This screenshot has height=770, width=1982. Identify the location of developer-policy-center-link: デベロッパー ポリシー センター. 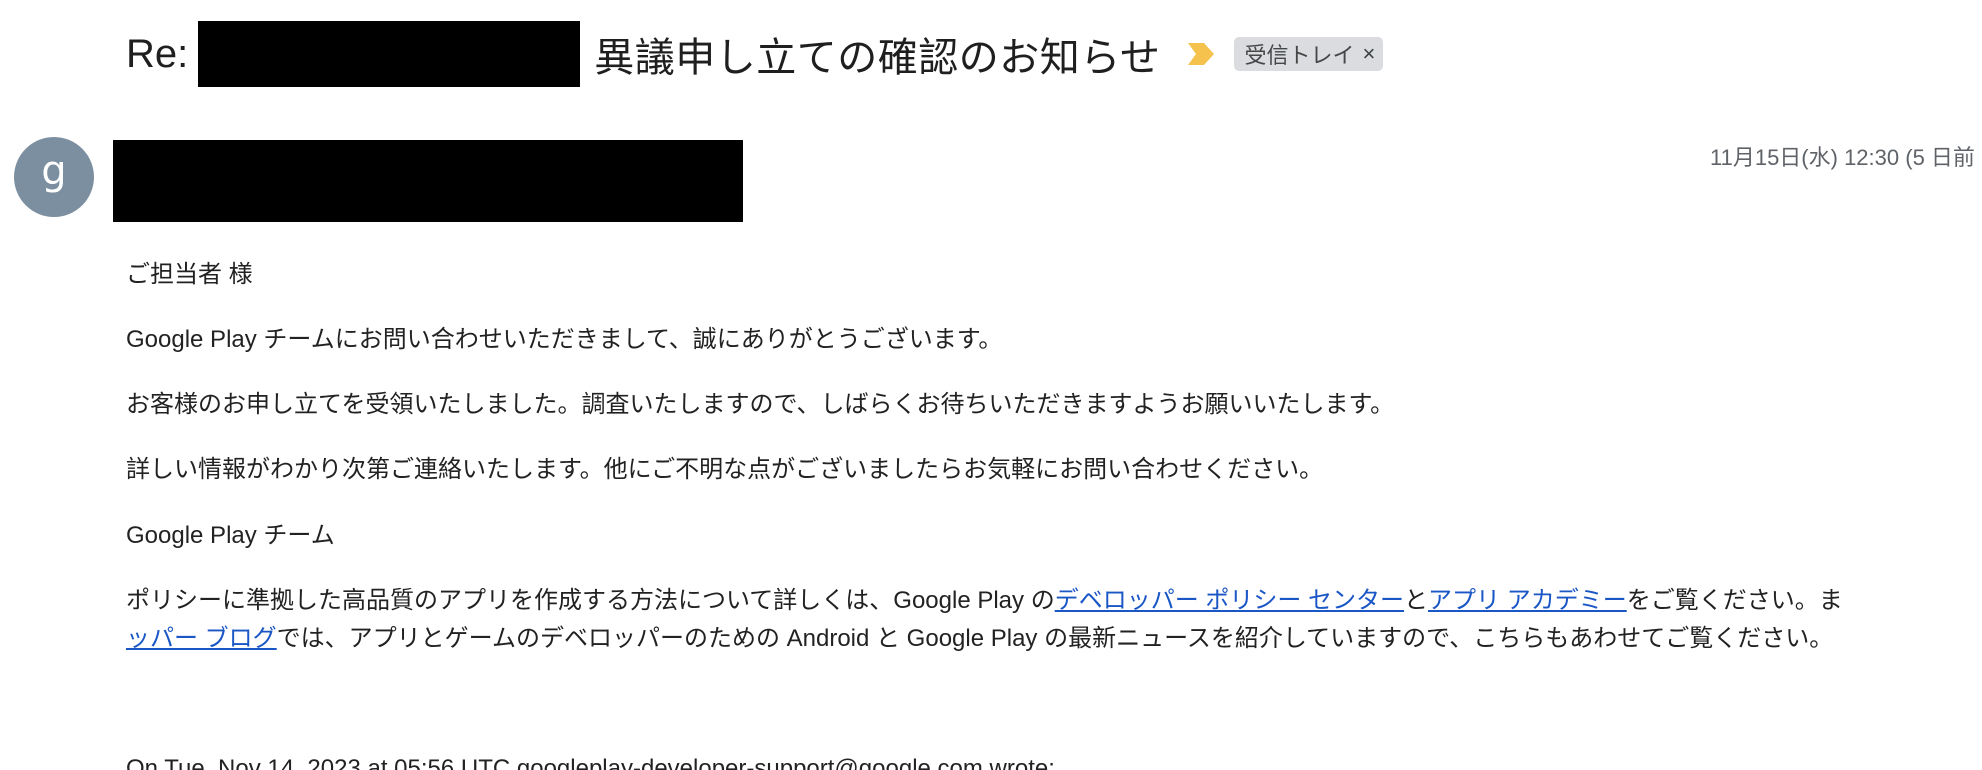
(1229, 600).